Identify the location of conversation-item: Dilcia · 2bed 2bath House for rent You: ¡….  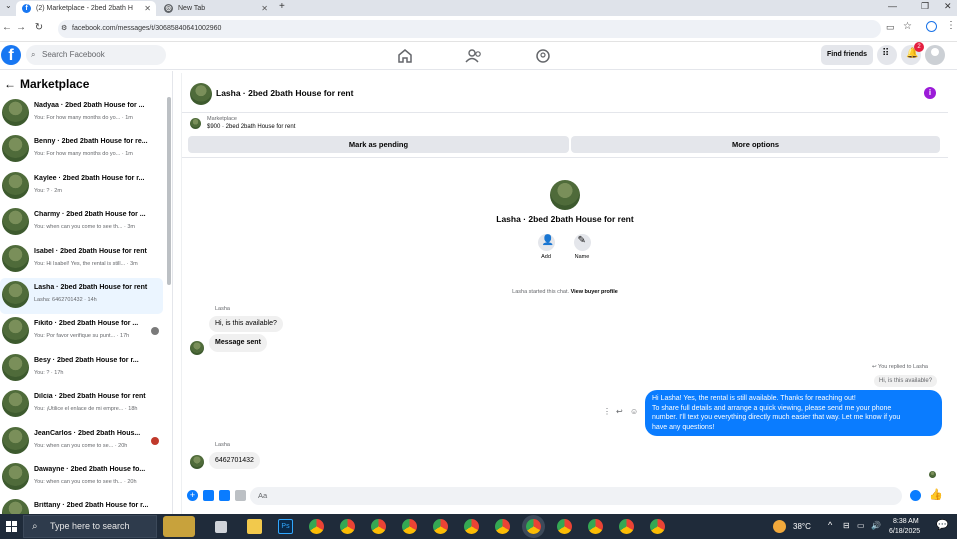
(81, 405).